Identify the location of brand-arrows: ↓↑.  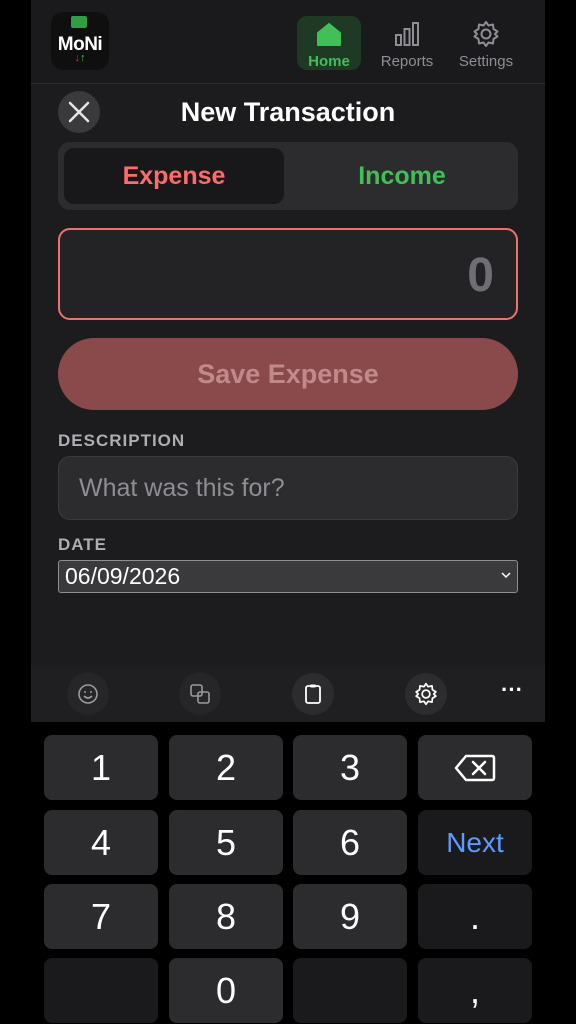
(80, 58).